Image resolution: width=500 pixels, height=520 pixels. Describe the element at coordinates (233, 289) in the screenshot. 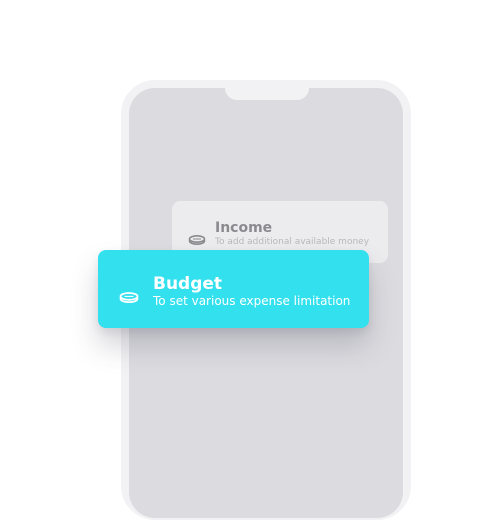

I see `budget-option-card: Budget To set various expense limitation` at that location.